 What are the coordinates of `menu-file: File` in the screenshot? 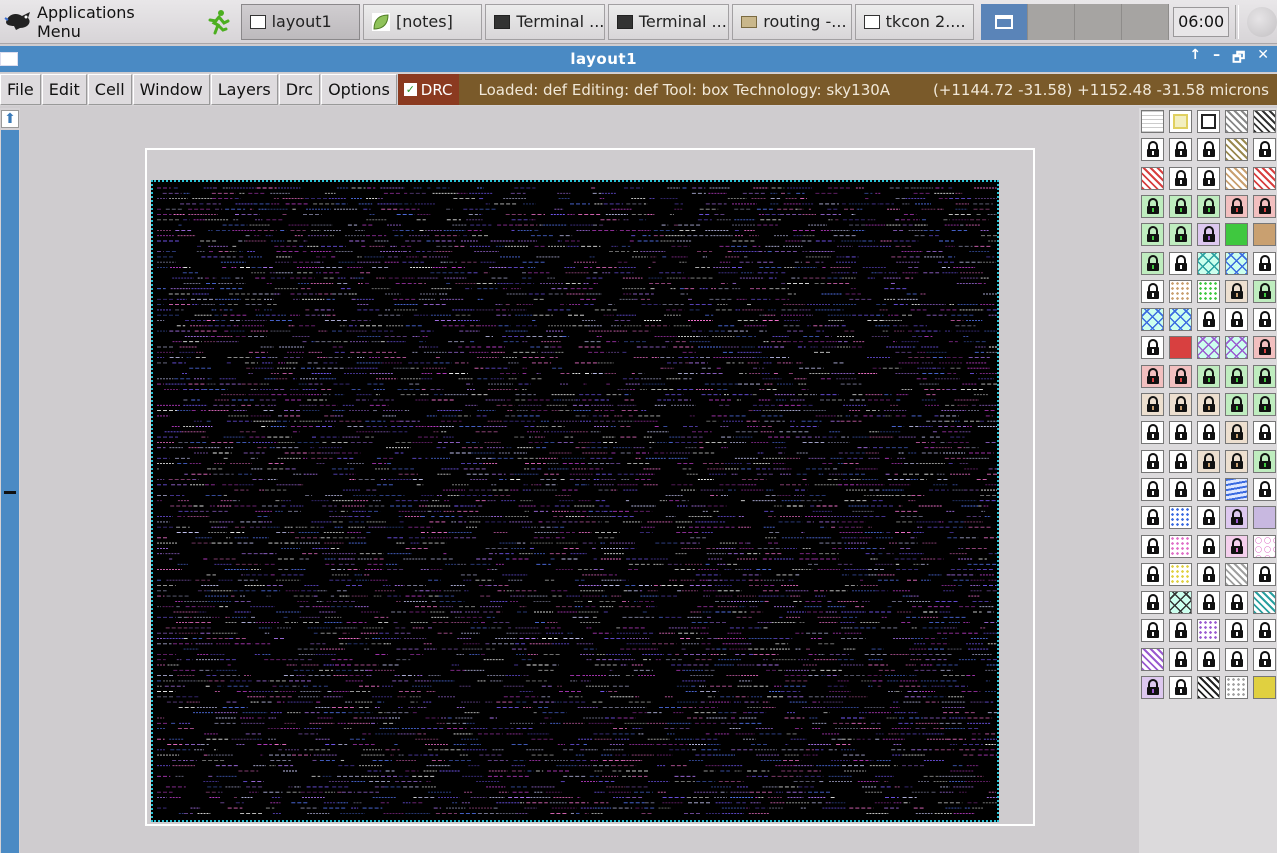 It's located at (20, 89).